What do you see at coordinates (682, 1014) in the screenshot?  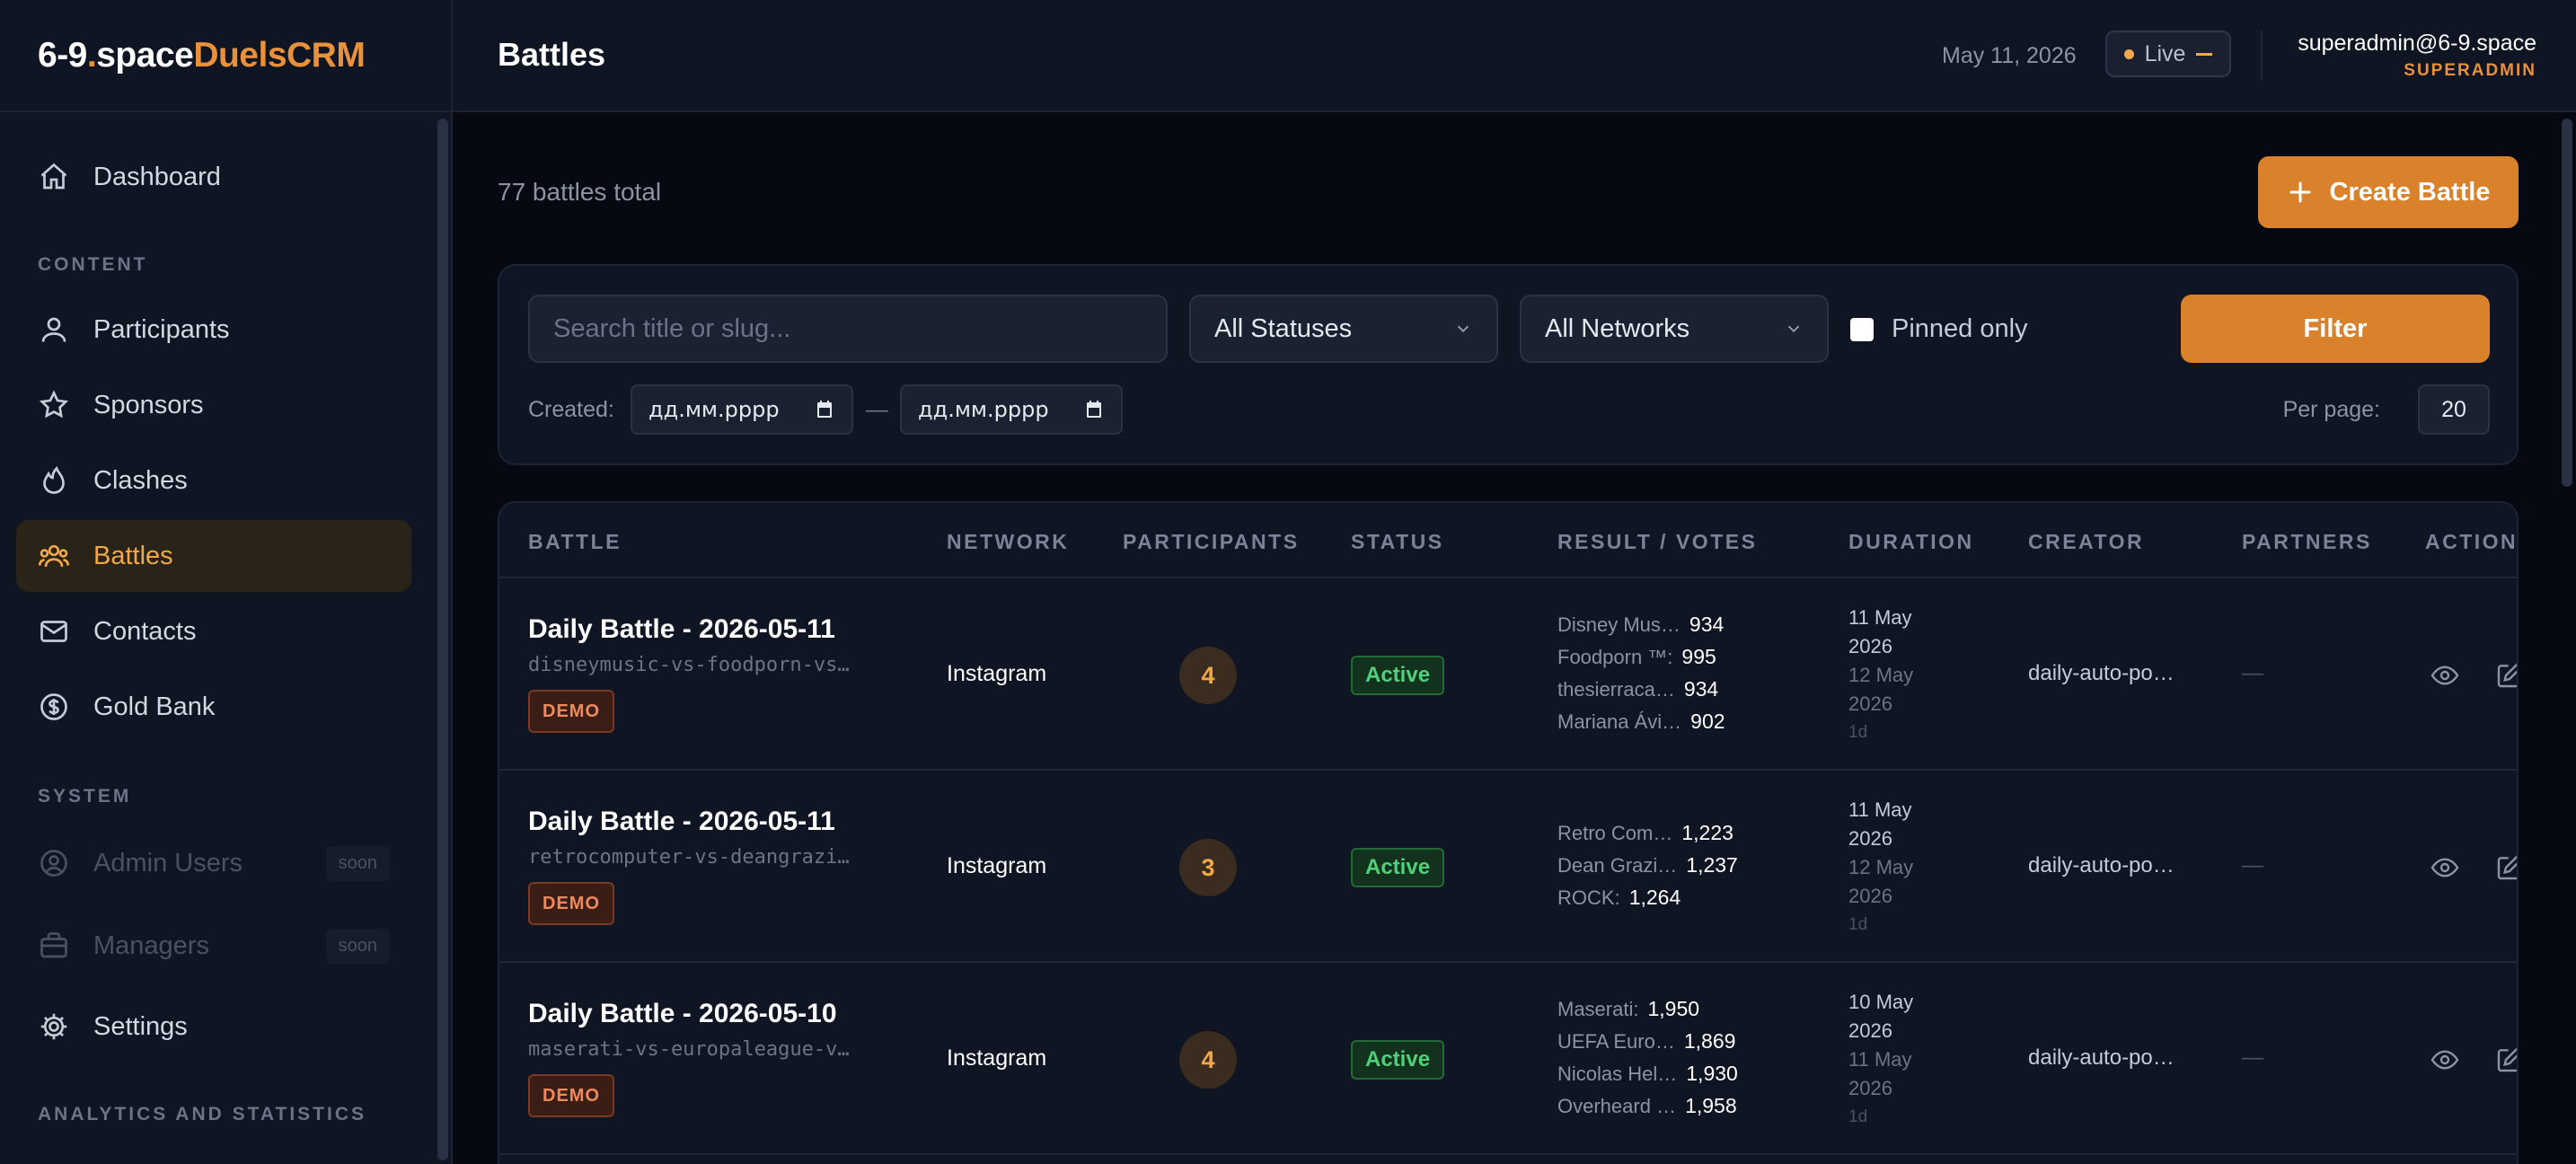 I see `battle-title: Daily Battle - 2026-05-10` at bounding box center [682, 1014].